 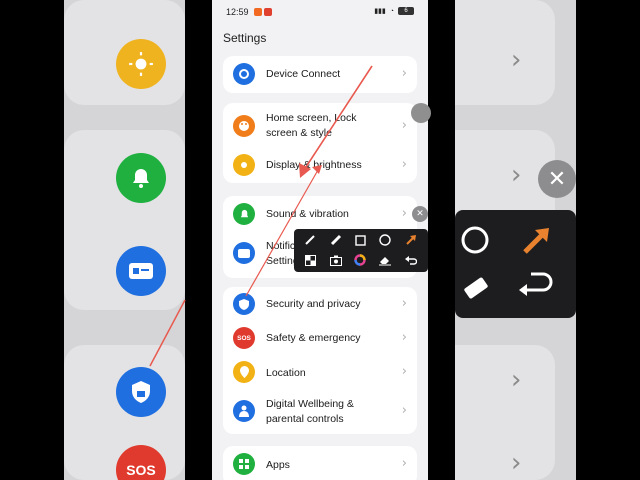 I want to click on arrow-head, so click(x=305, y=170).